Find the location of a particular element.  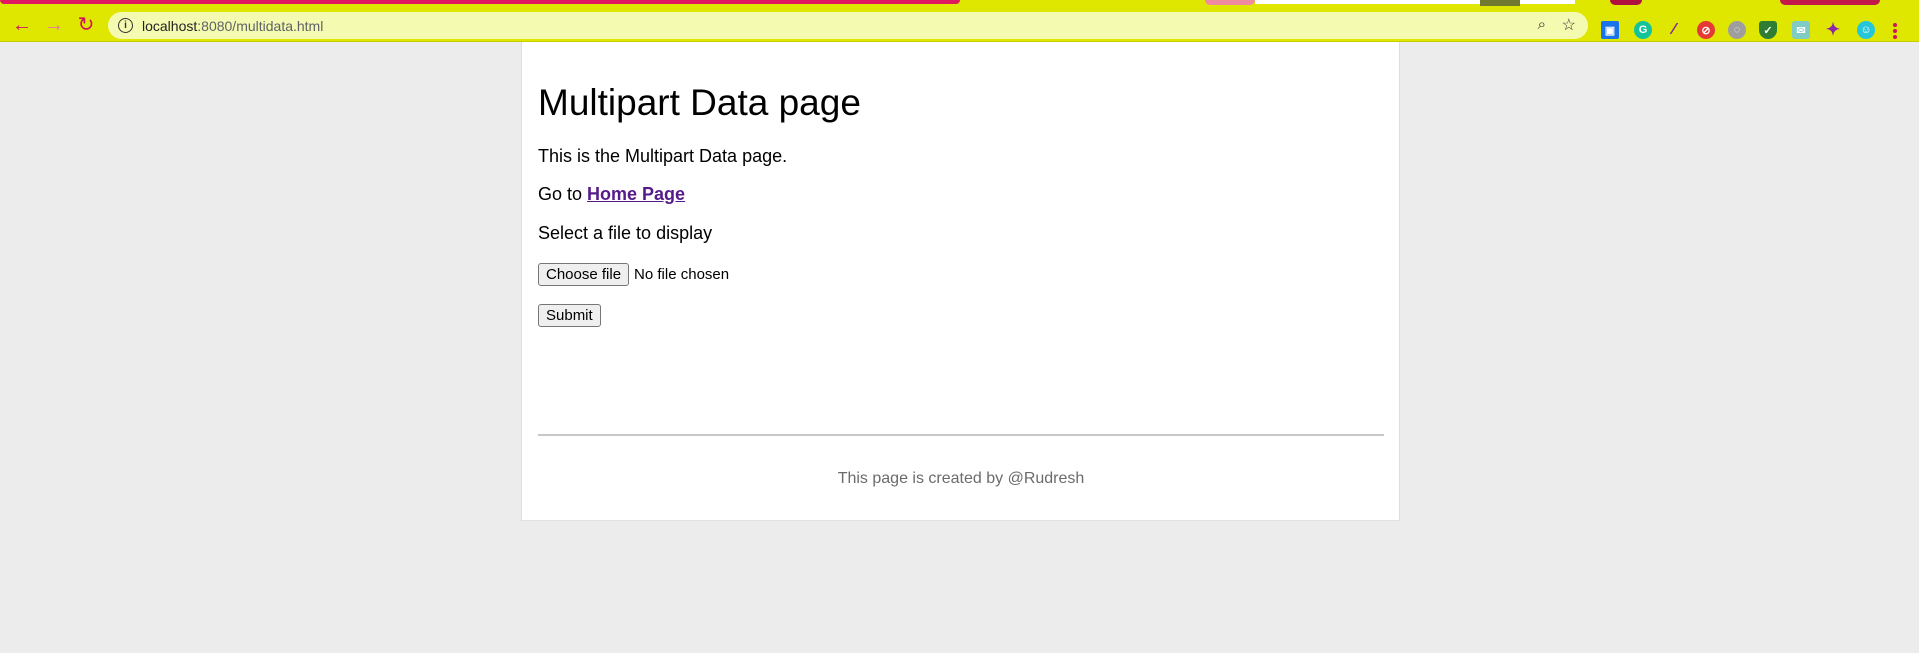

footer-divider is located at coordinates (961, 435).